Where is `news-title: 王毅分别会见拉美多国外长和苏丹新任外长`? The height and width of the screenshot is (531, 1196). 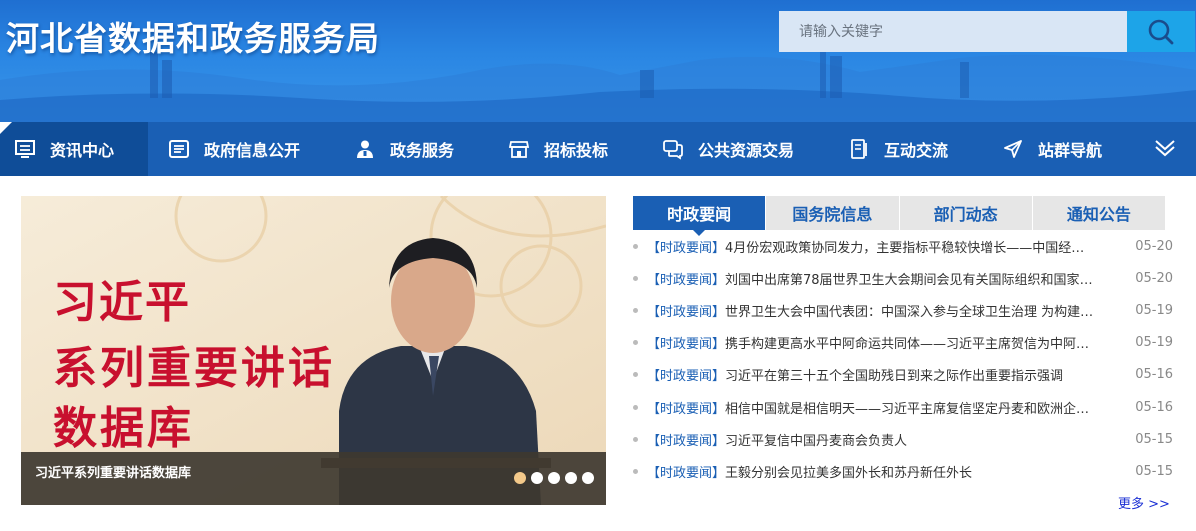 news-title: 王毅分别会见拉美多国外长和苏丹新任外长 is located at coordinates (911, 471).